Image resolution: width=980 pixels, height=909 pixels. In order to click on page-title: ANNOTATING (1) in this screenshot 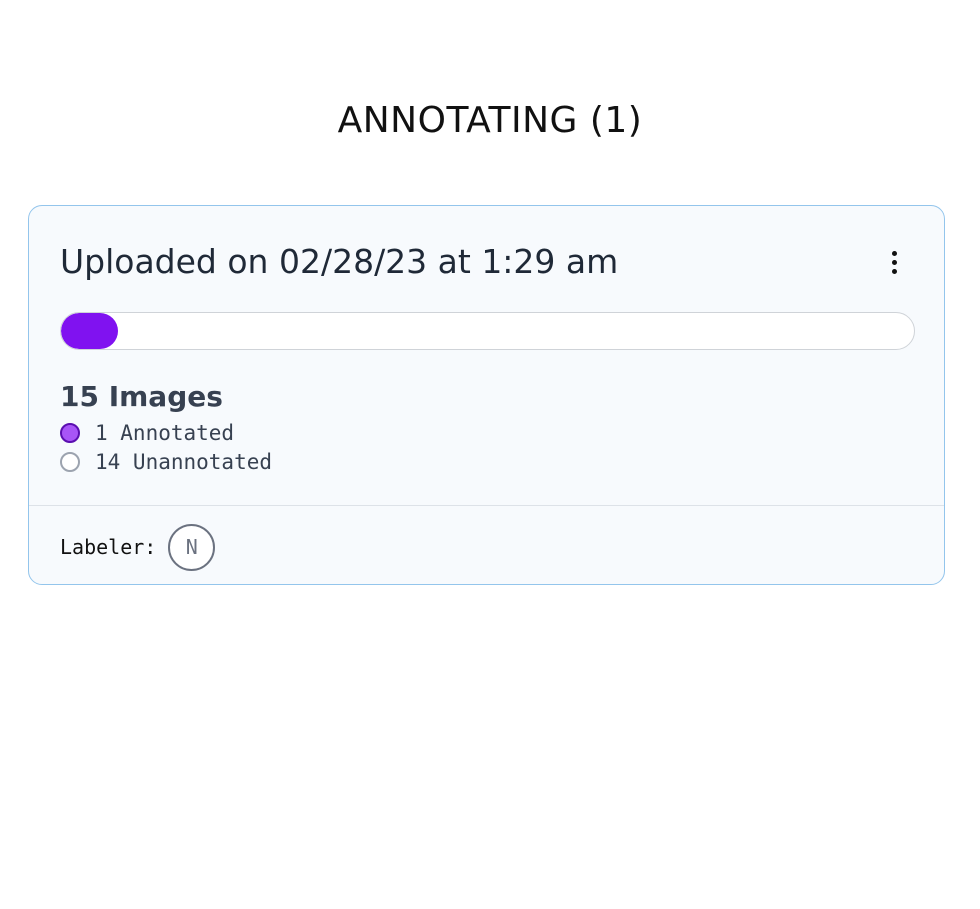, I will do `click(490, 121)`.